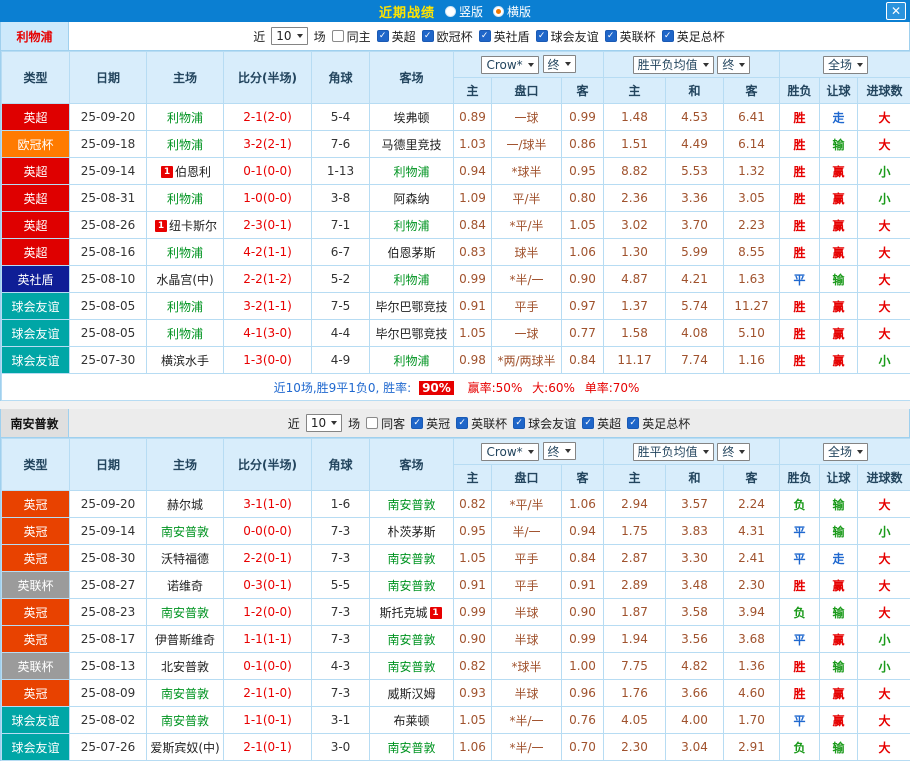  Describe the element at coordinates (185, 747) in the screenshot. I see `home-team: 爱斯宾奴(中)` at that location.